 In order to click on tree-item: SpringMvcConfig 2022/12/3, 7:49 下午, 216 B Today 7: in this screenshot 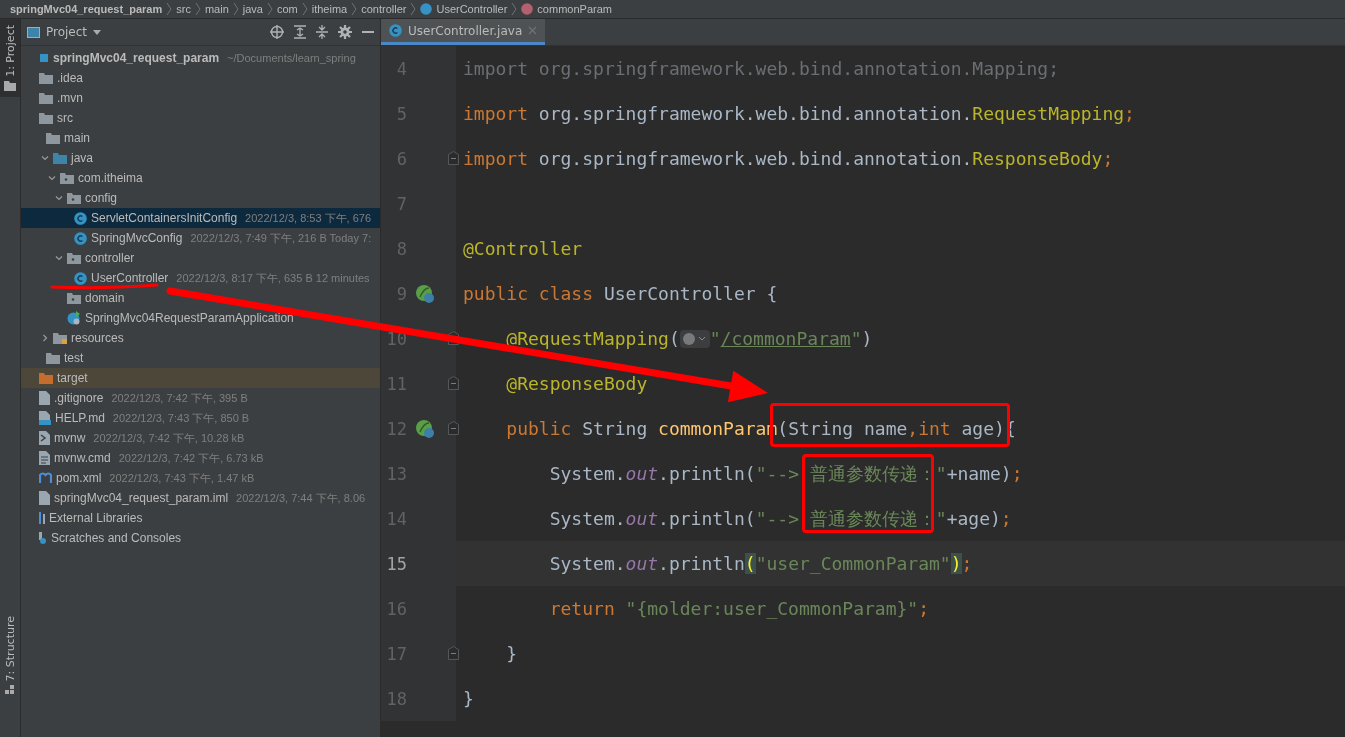, I will do `click(200, 238)`.